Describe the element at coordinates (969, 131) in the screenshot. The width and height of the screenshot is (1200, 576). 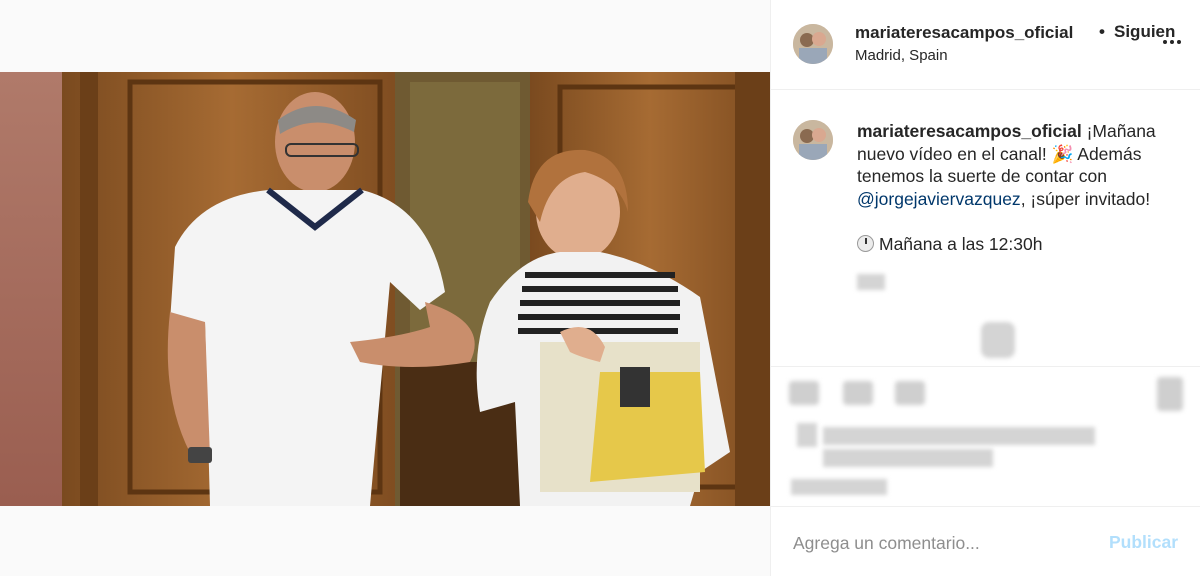
I see `caption-username: mariateresacampos_oficial` at that location.